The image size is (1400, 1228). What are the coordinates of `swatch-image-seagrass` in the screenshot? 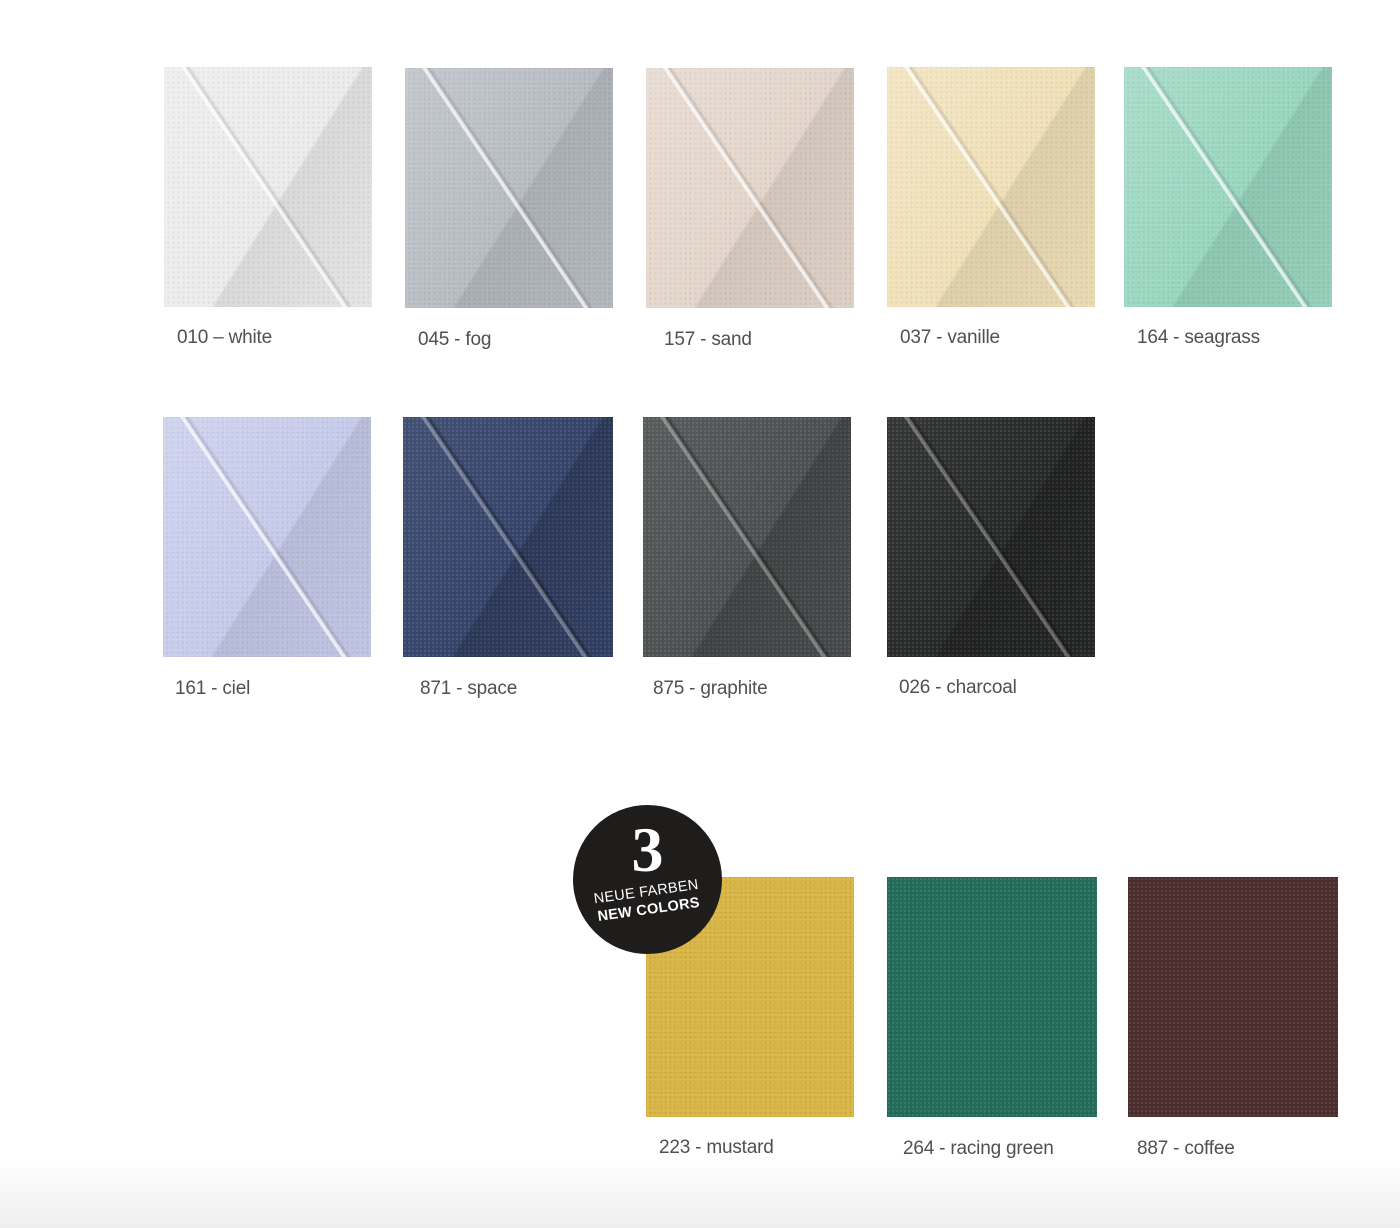 It's located at (1228, 187).